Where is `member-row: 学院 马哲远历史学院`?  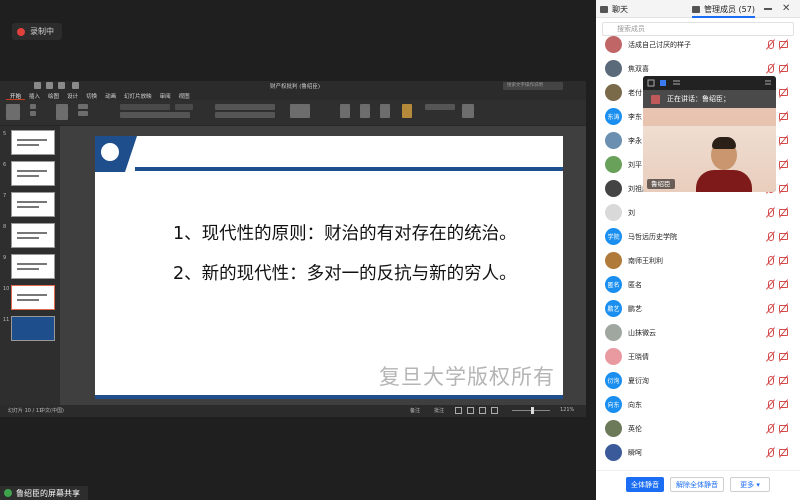
member-row: 学院 马哲远历史学院 is located at coordinates (698, 237).